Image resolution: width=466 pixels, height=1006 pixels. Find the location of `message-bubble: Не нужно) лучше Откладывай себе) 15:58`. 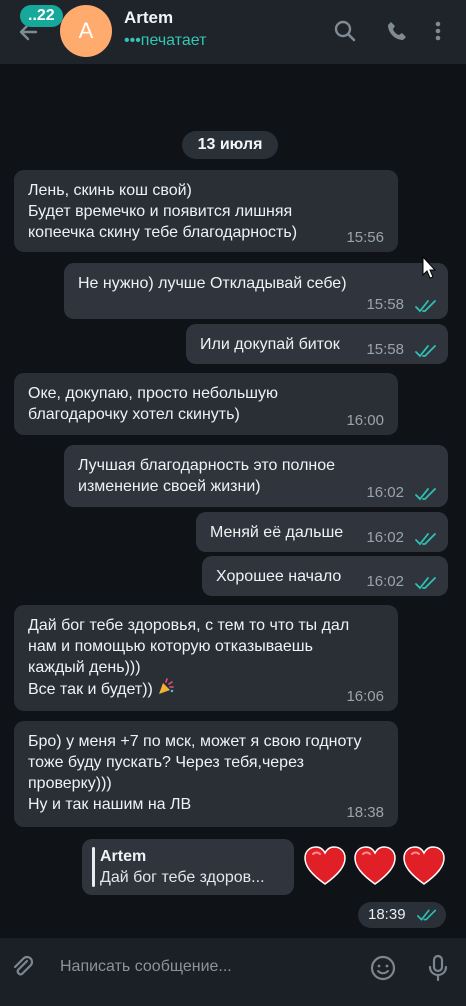

message-bubble: Не нужно) лучше Откладывай себе) 15:58 is located at coordinates (256, 291).